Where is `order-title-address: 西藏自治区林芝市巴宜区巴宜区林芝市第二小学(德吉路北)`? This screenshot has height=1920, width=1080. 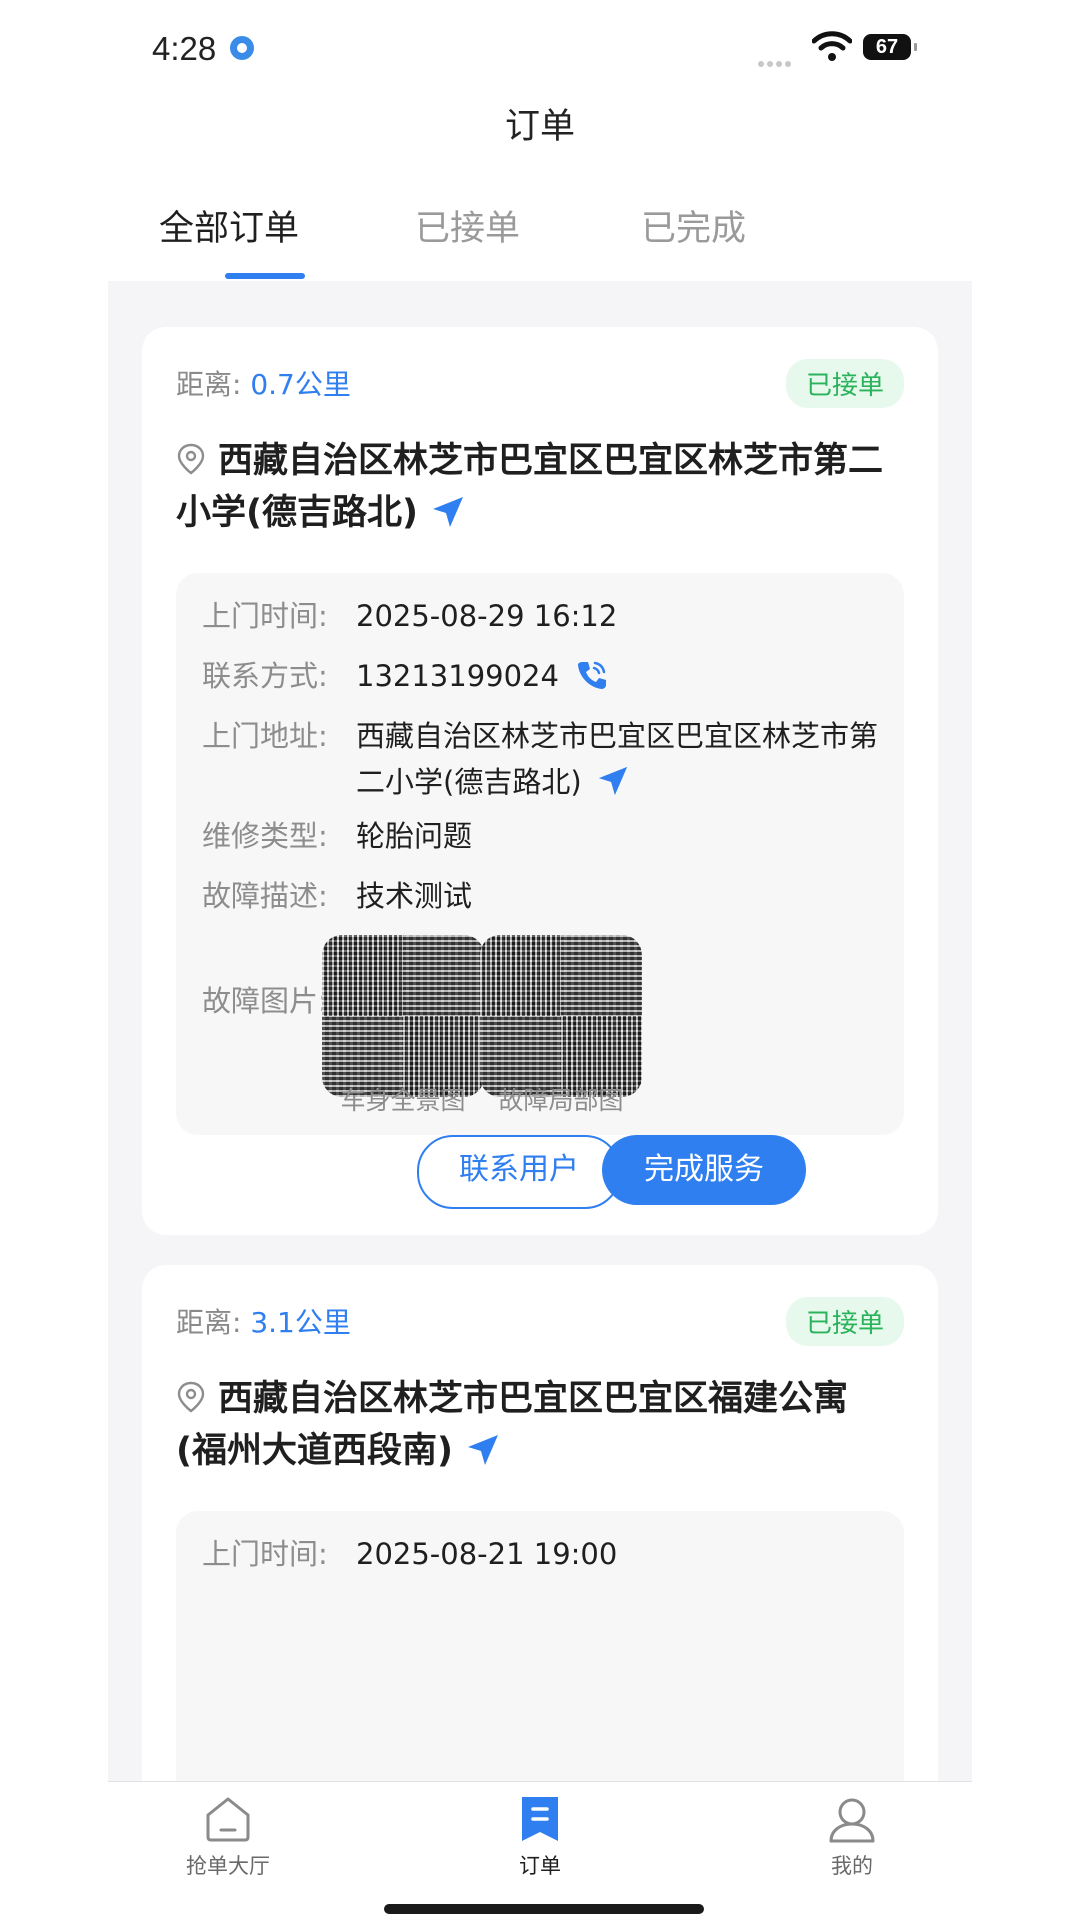 order-title-address: 西藏自治区林芝市巴宜区巴宜区林芝市第二小学(德吉路北) is located at coordinates (536, 487).